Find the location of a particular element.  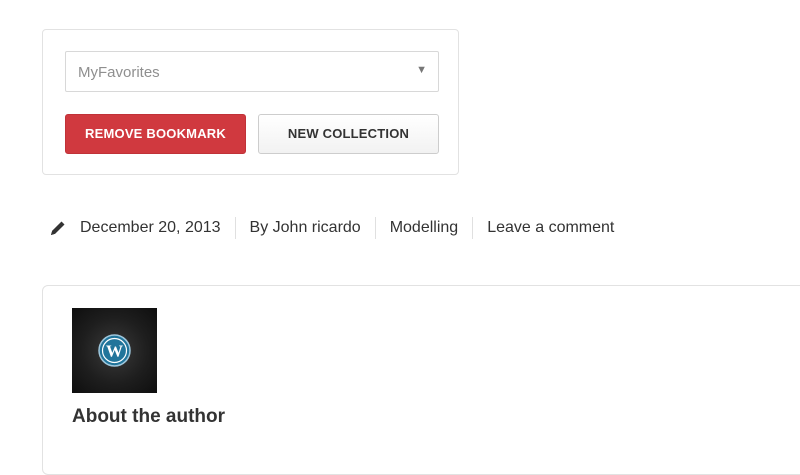

wordpress-logo-icon: W is located at coordinates (114, 350).